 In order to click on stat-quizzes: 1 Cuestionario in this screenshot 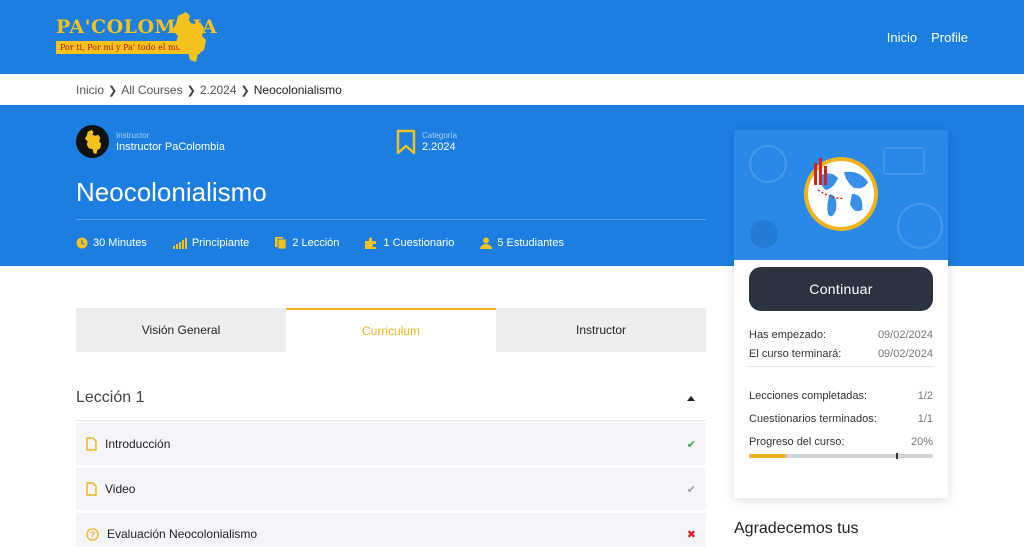, I will do `click(409, 243)`.